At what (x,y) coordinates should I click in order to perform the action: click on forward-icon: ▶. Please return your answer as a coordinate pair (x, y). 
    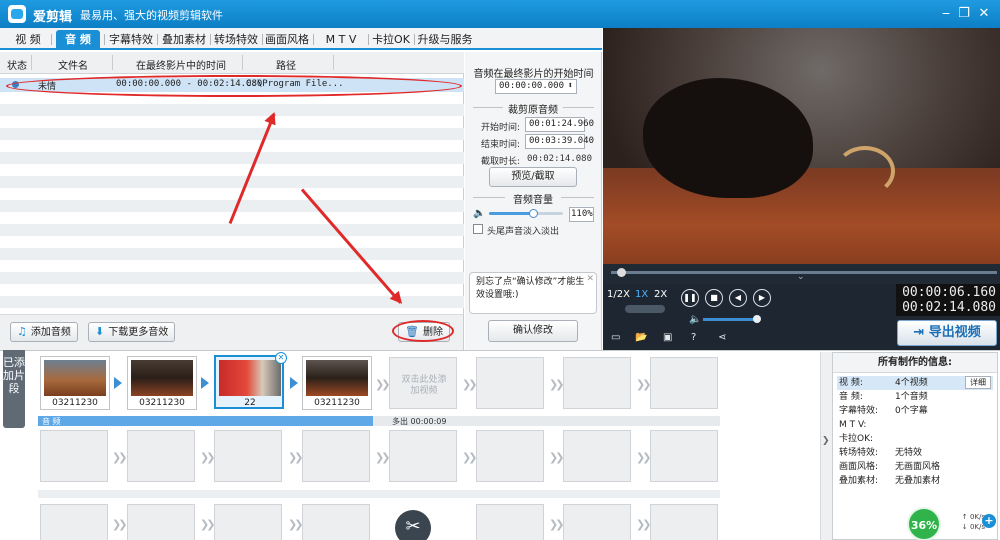
    Looking at the image, I should click on (762, 298).